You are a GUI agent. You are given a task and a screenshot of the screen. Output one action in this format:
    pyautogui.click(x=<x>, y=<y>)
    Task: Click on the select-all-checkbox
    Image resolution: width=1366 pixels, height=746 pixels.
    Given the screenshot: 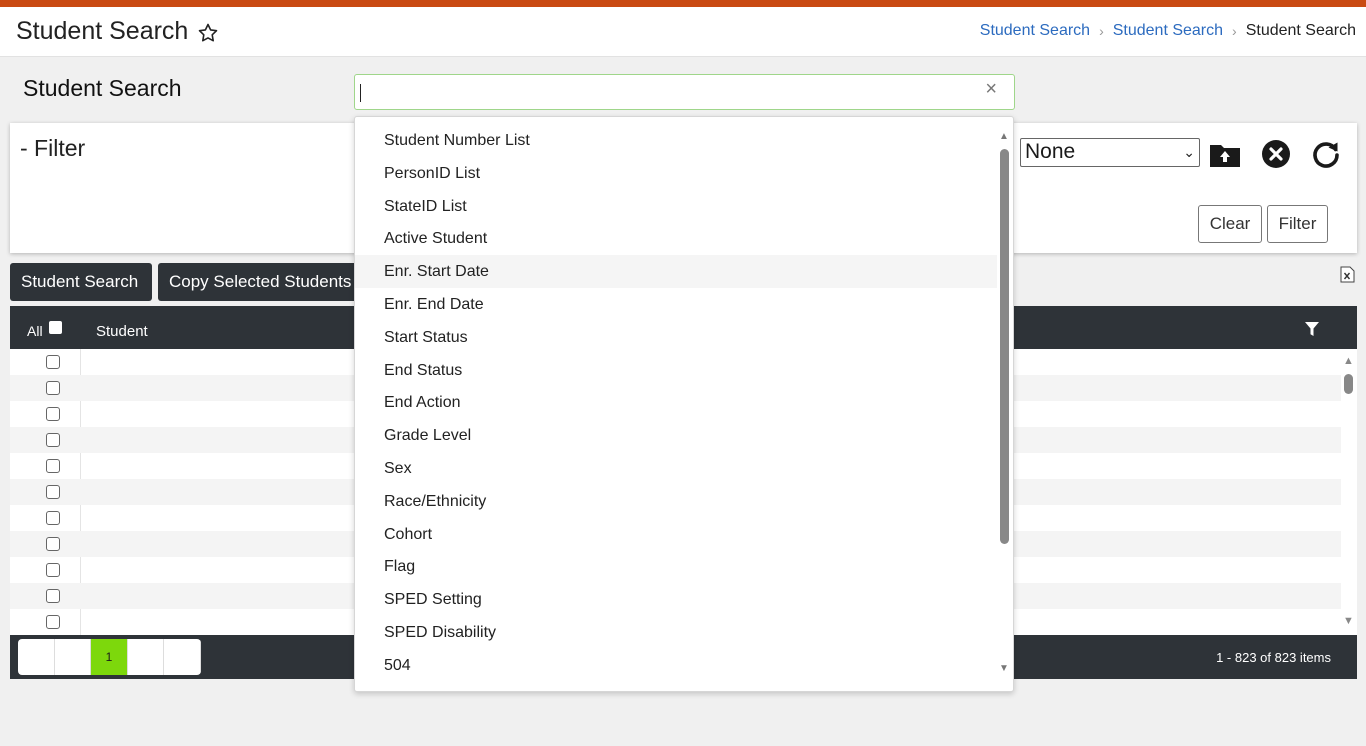 What is the action you would take?
    pyautogui.click(x=55, y=327)
    